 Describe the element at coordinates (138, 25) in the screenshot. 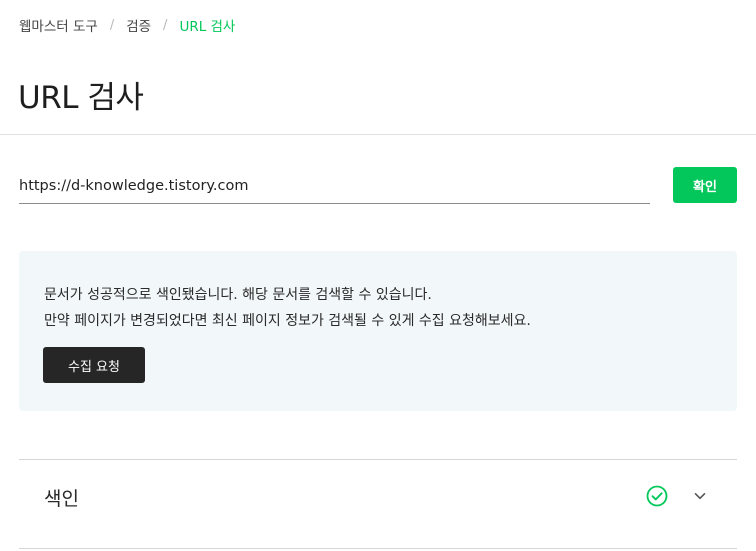

I see `breadcrumb-item-verification: 검증` at that location.